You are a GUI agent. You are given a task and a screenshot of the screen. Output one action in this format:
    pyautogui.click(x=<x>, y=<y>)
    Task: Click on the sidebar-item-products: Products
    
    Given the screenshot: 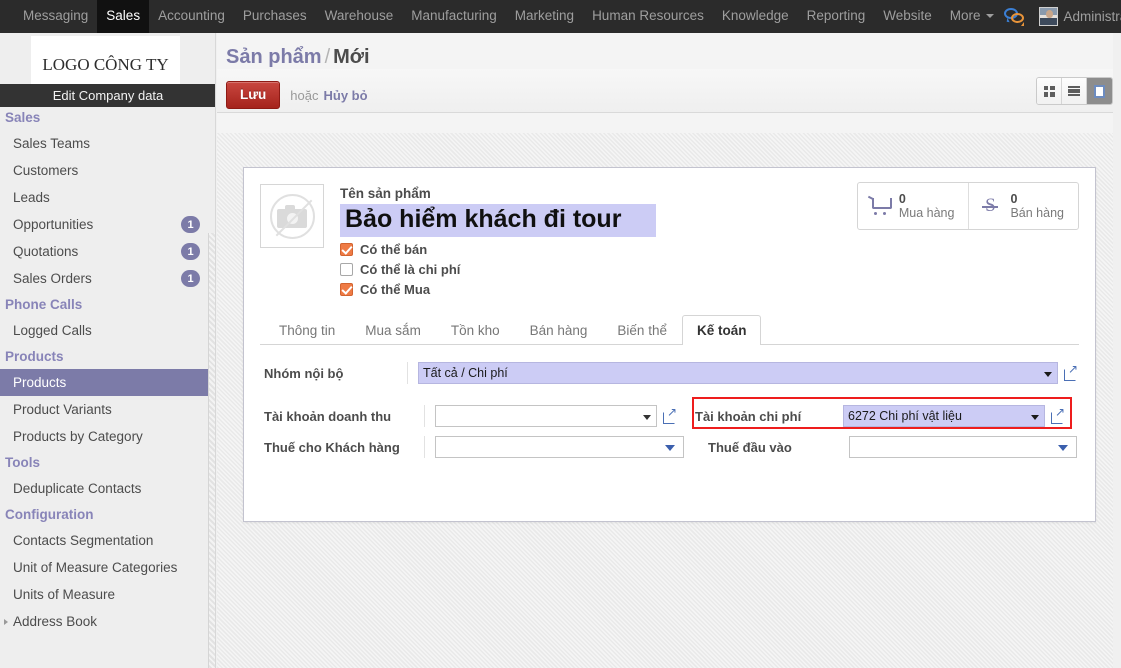 What is the action you would take?
    pyautogui.click(x=107, y=382)
    